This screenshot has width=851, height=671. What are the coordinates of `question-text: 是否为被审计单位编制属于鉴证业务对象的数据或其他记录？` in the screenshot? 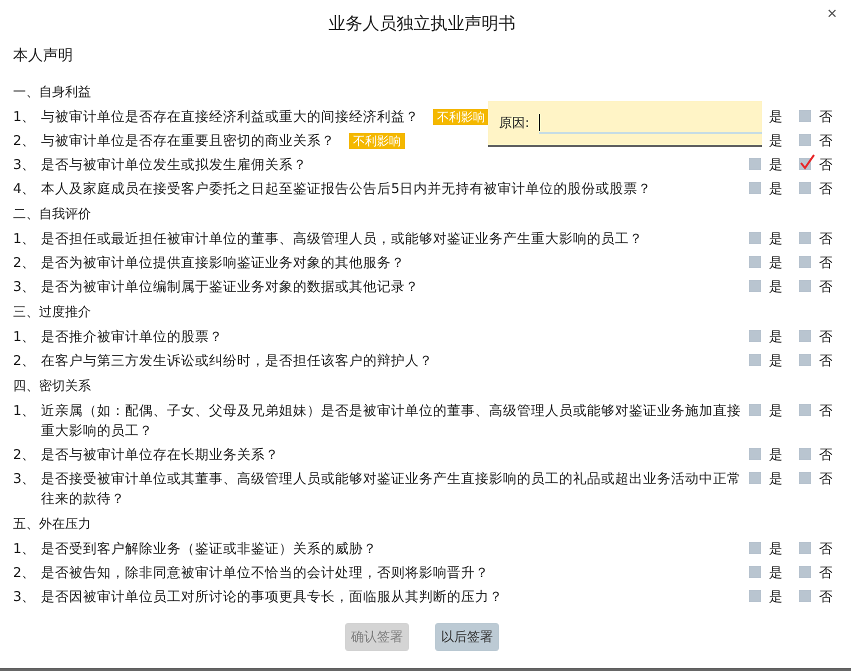 It's located at (230, 287).